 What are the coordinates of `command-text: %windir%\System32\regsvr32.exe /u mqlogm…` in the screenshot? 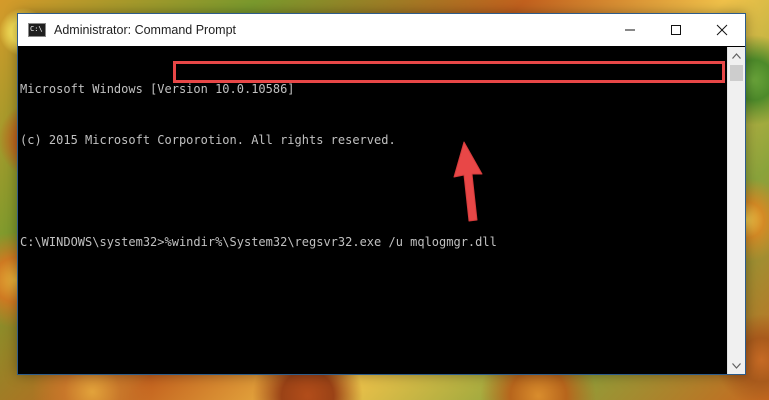 It's located at (331, 242).